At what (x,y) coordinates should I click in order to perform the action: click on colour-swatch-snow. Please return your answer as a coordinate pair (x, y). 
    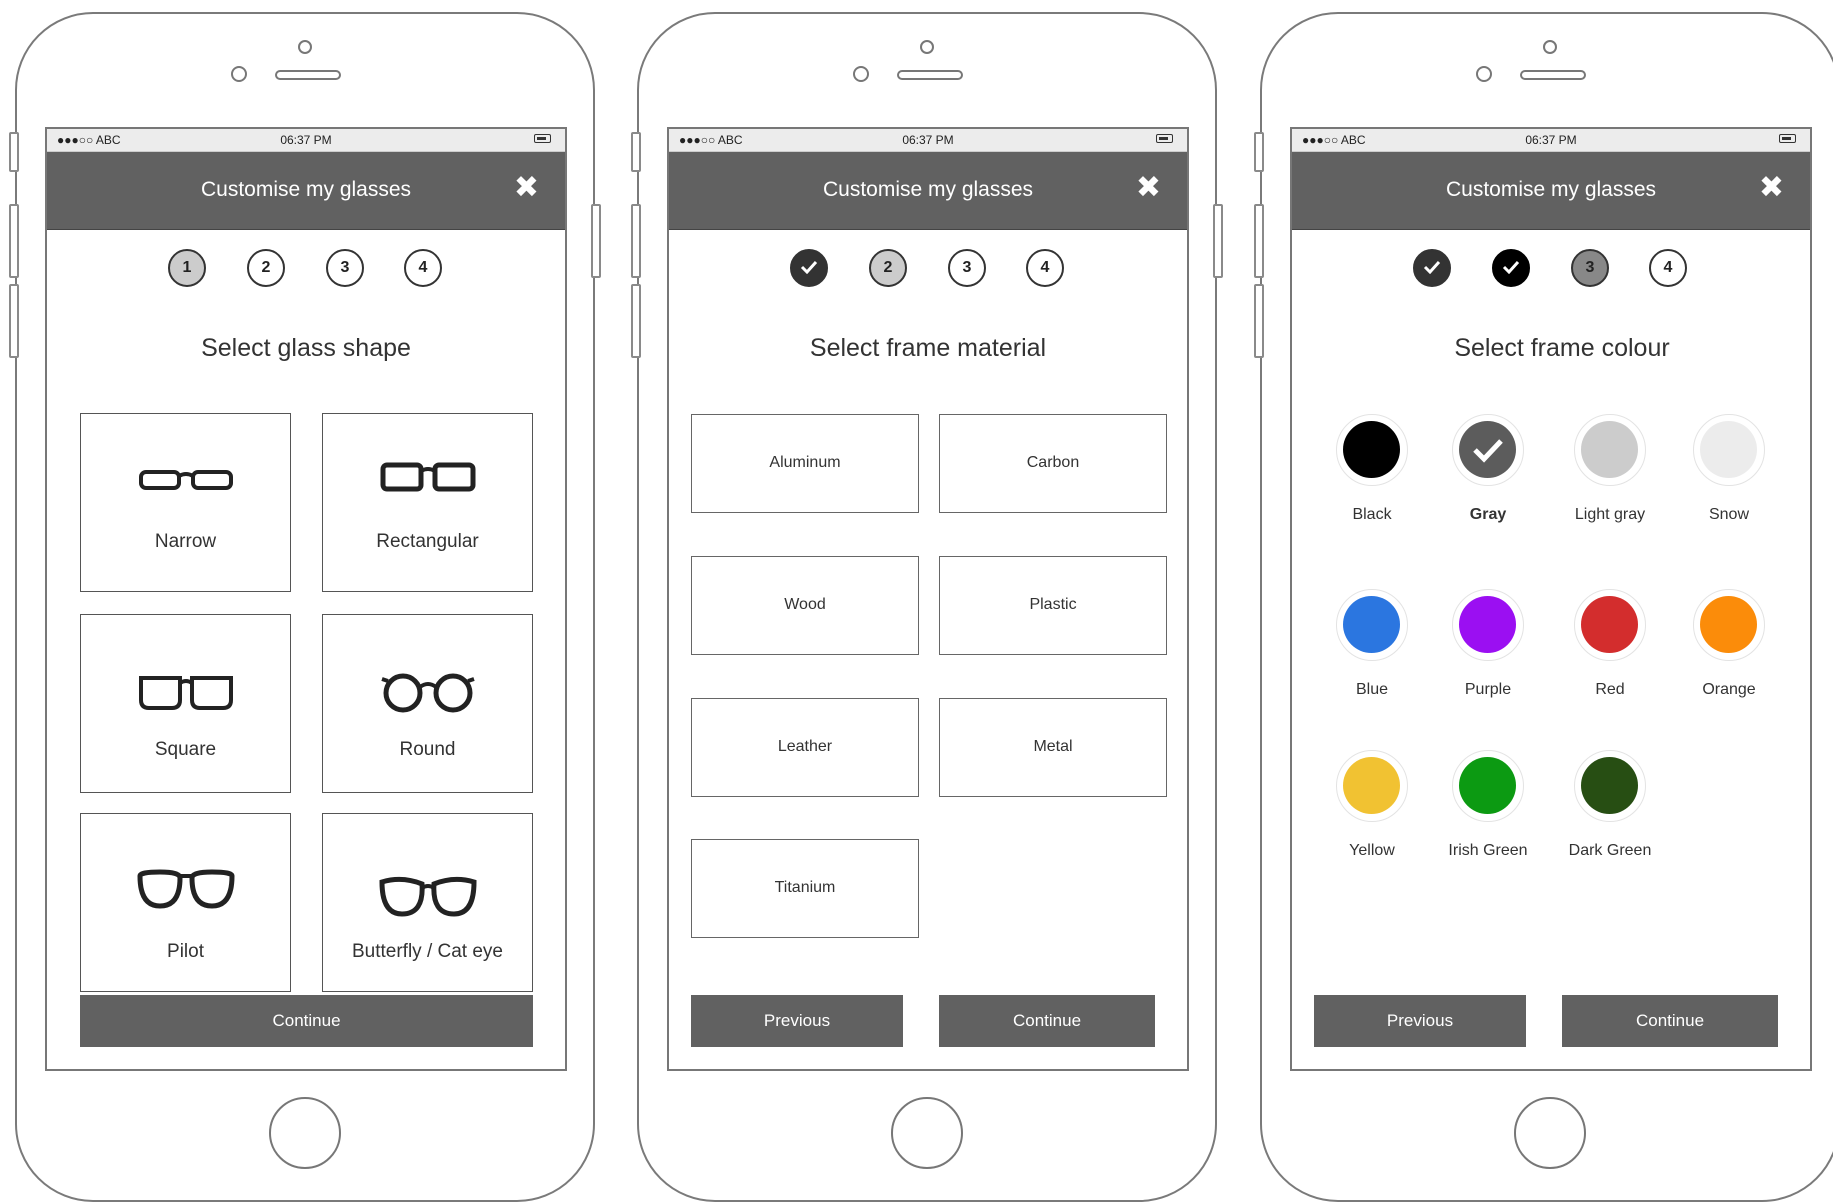
    Looking at the image, I should click on (1729, 450).